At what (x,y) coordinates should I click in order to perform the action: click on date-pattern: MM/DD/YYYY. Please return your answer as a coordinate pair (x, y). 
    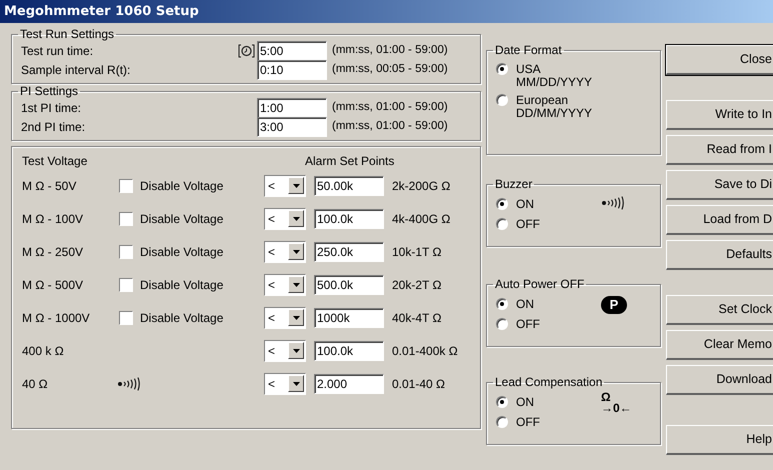
    Looking at the image, I should click on (555, 82).